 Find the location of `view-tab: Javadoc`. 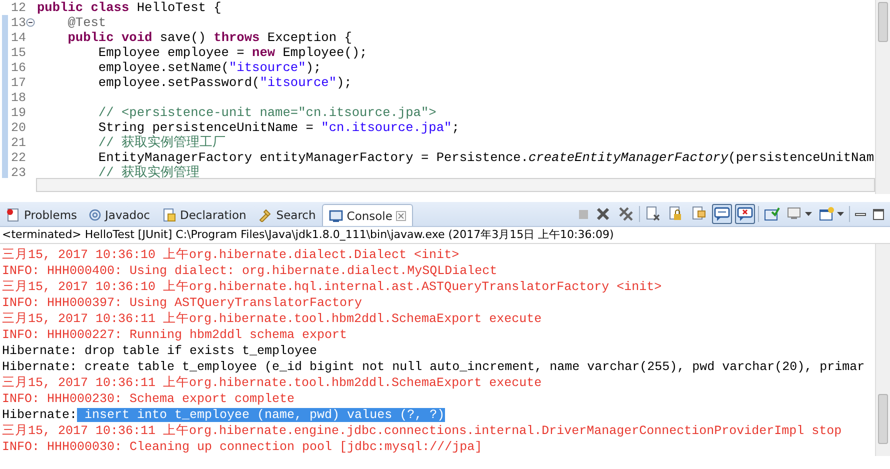

view-tab: Javadoc is located at coordinates (119, 215).